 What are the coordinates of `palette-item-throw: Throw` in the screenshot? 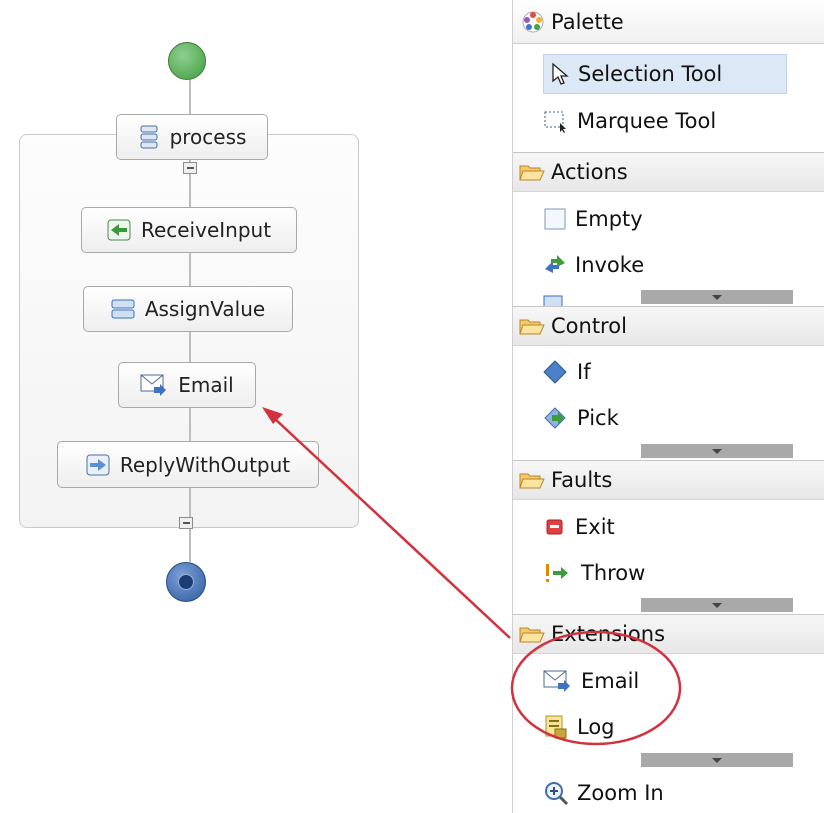 It's located at (594, 573).